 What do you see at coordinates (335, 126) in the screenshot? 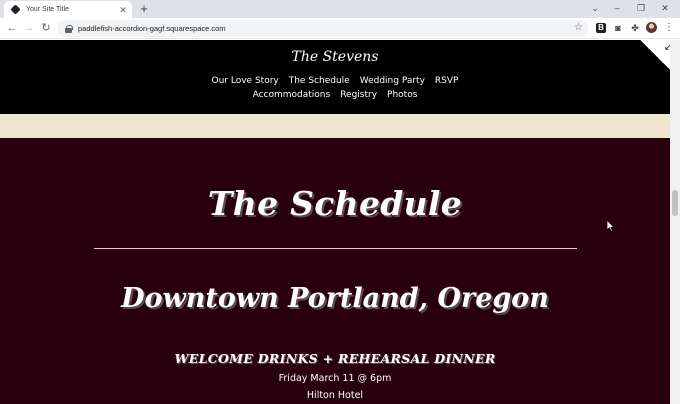
I see `banner-strip` at bounding box center [335, 126].